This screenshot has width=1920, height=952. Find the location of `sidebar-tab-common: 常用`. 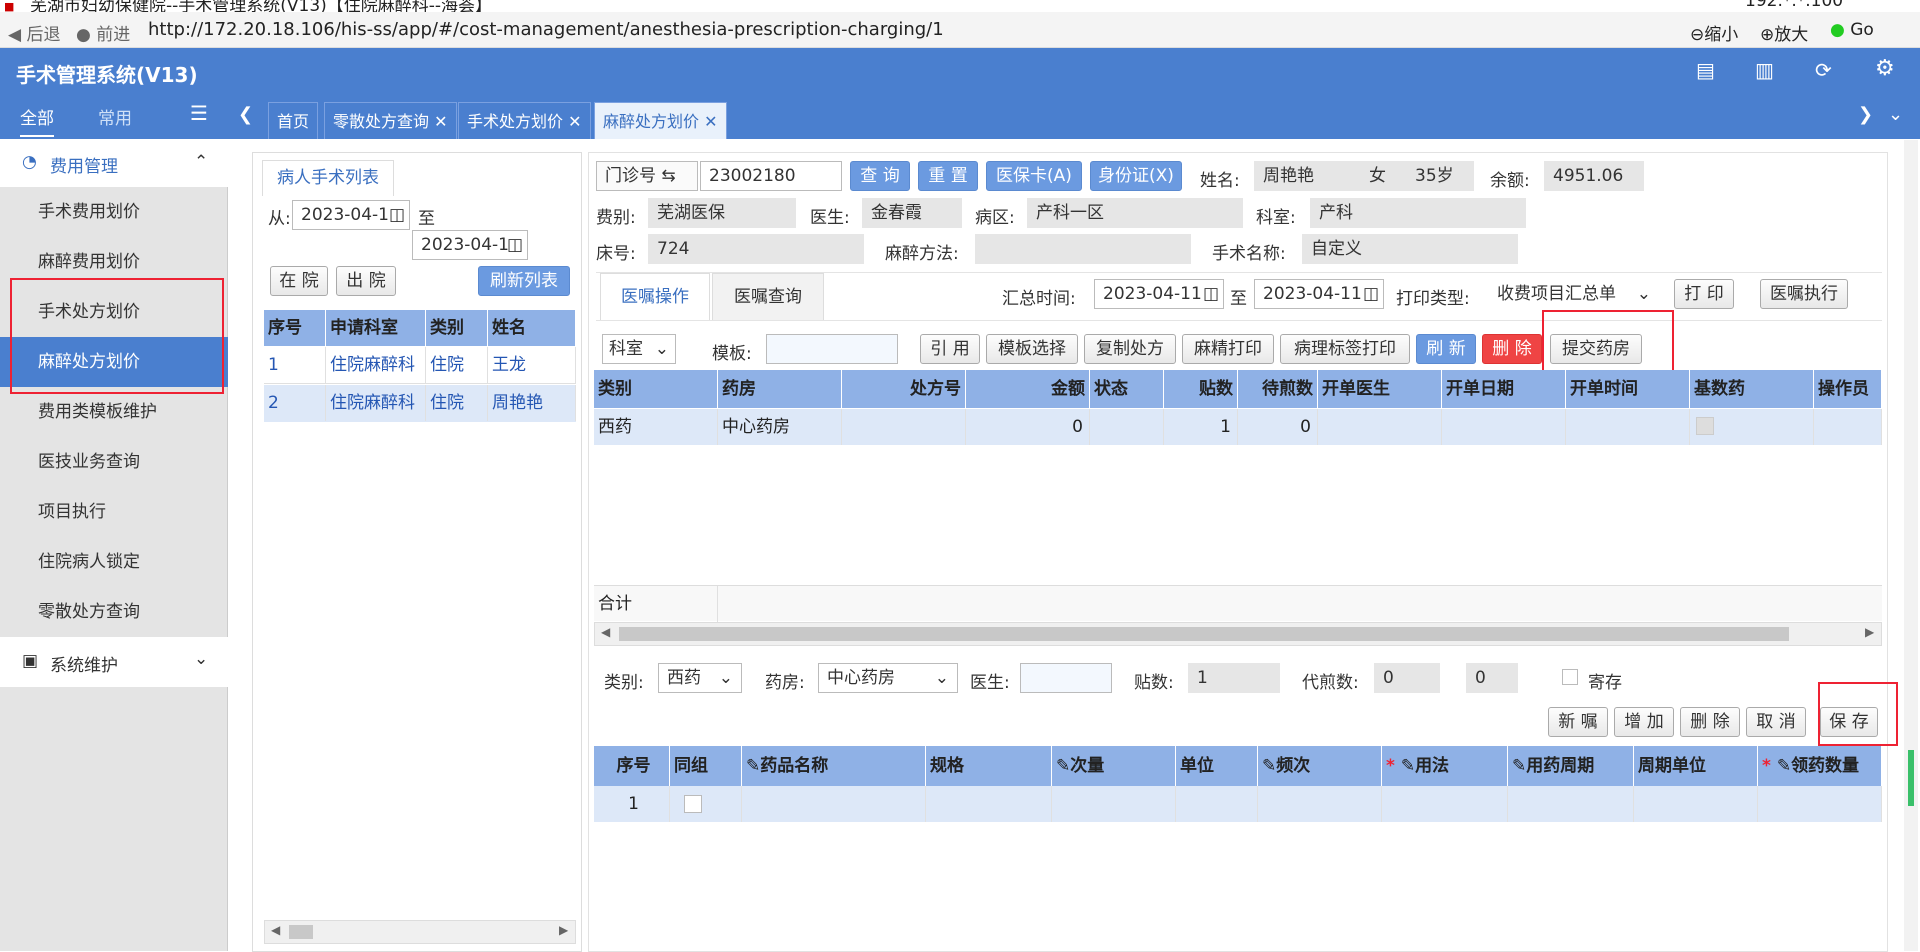

sidebar-tab-common: 常用 is located at coordinates (115, 116).